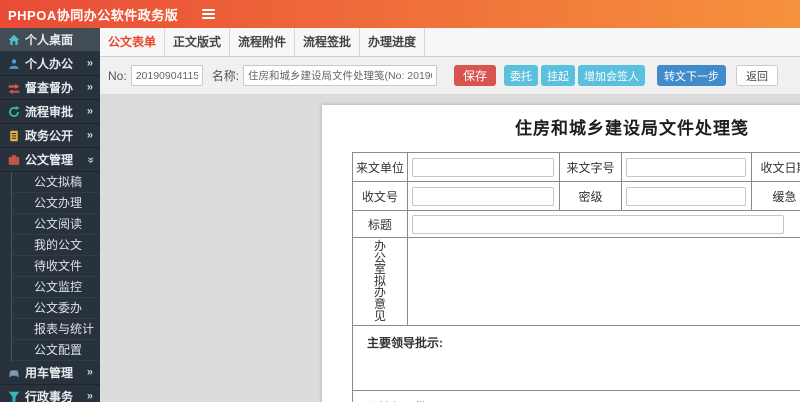 This screenshot has height=402, width=800. What do you see at coordinates (13, 39) in the screenshot?
I see `home-icon` at bounding box center [13, 39].